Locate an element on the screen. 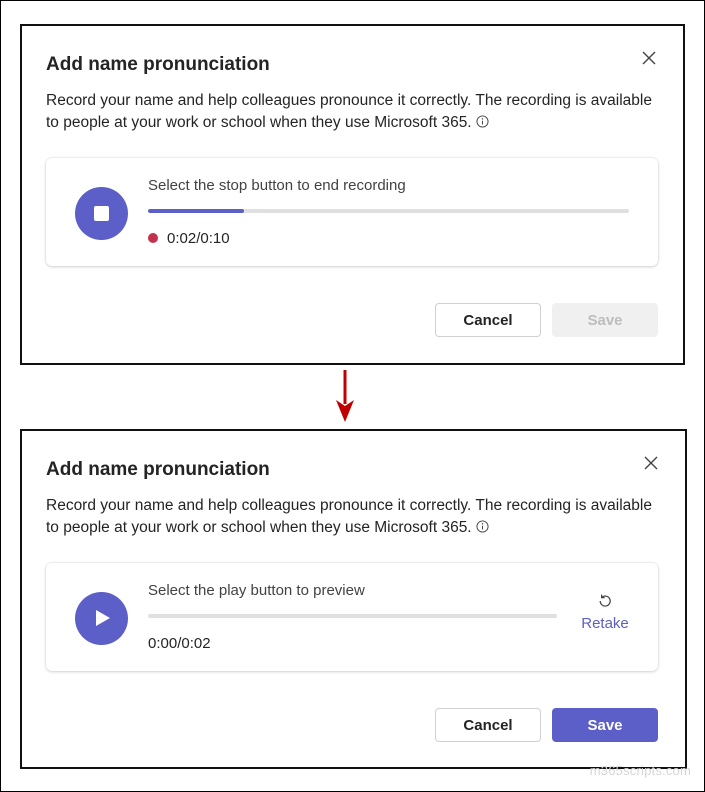 This screenshot has width=705, height=792. retake-button: Retake is located at coordinates (605, 612).